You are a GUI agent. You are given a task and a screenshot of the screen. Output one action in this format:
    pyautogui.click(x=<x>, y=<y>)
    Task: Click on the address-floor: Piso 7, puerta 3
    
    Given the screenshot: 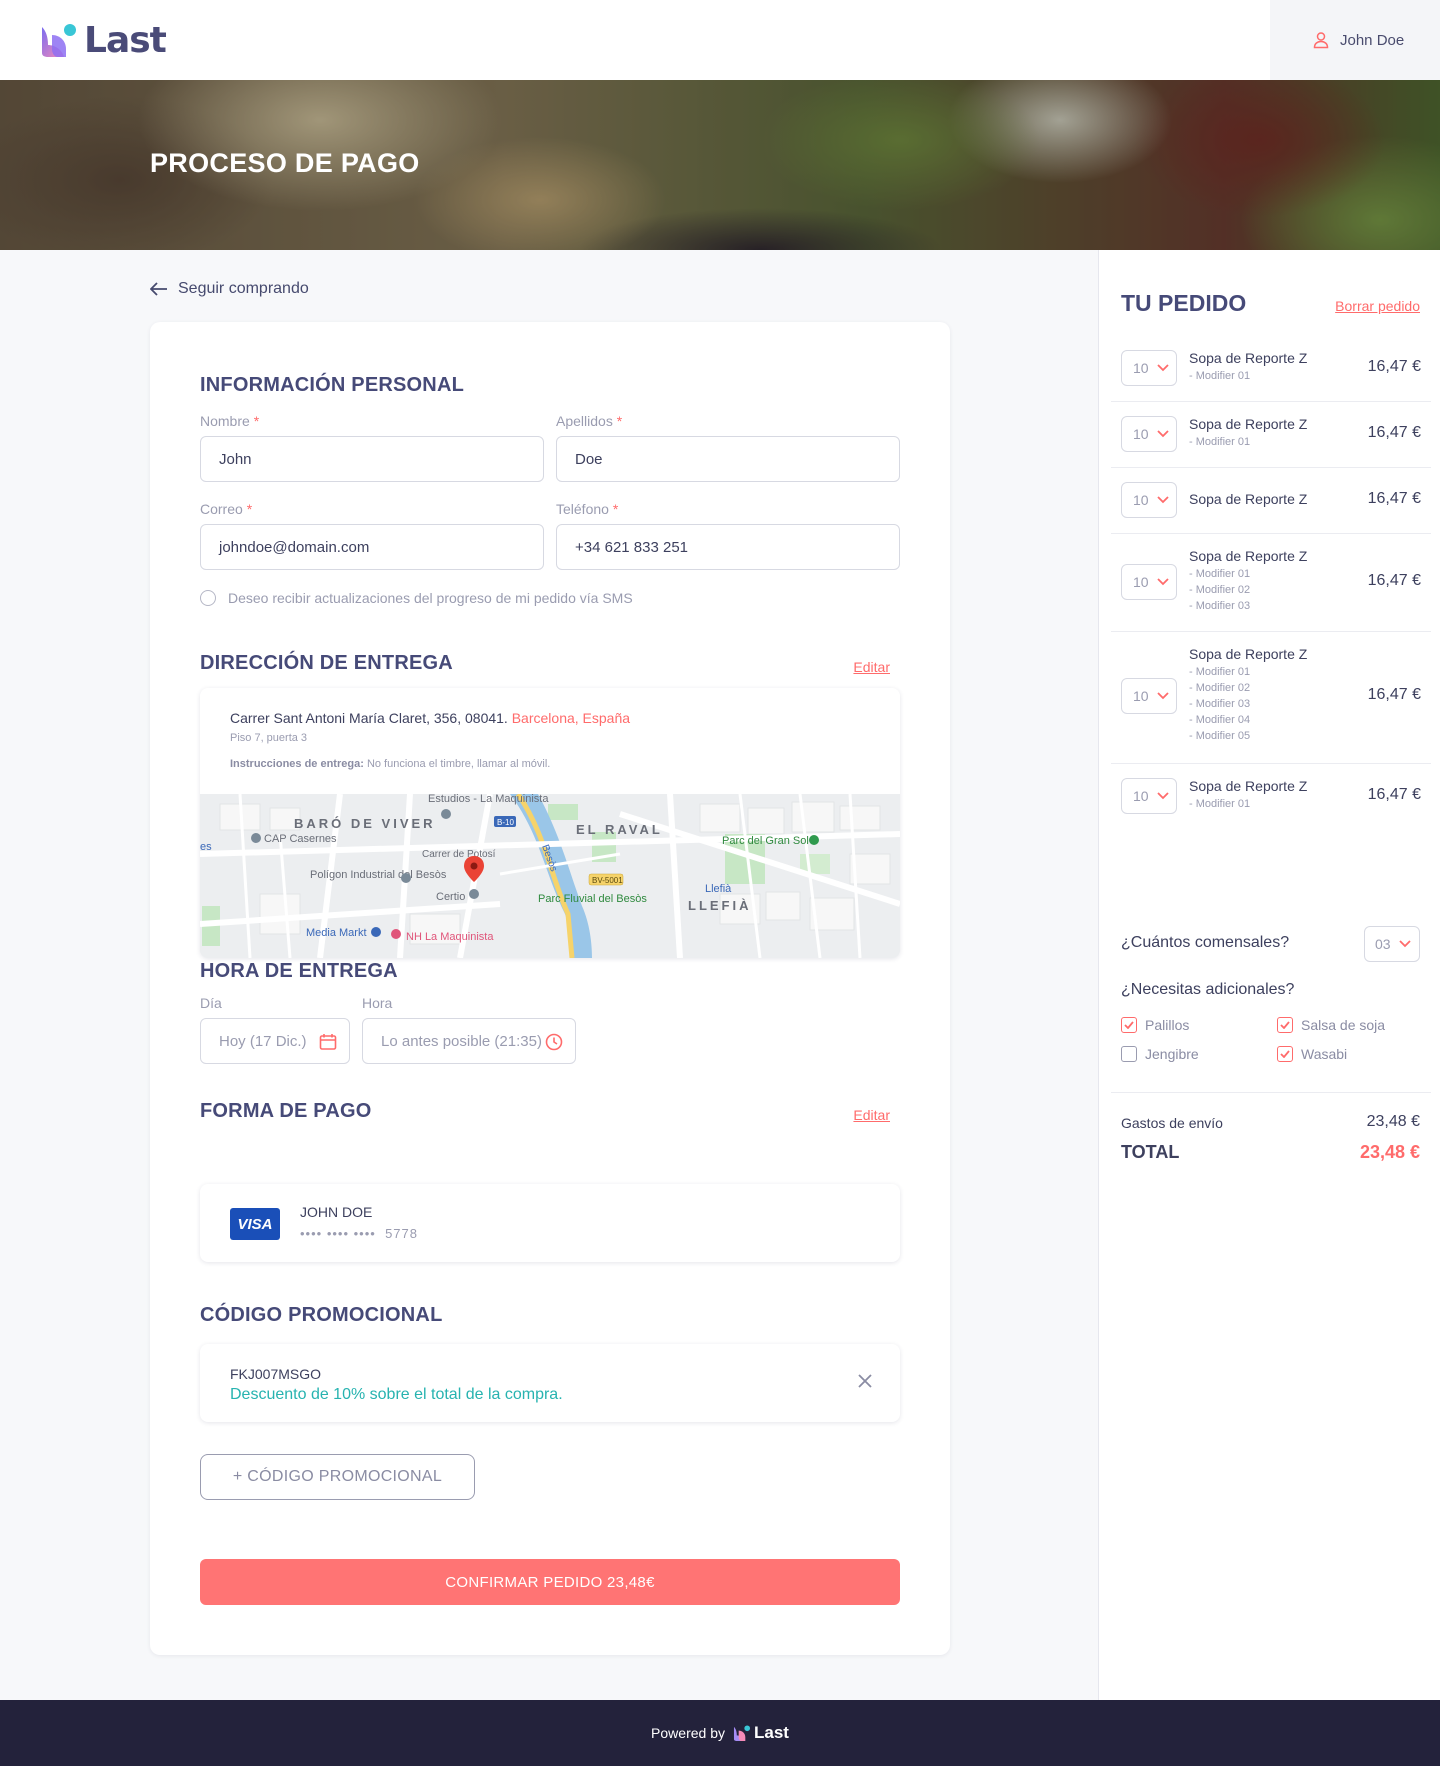 What is the action you would take?
    pyautogui.click(x=269, y=738)
    